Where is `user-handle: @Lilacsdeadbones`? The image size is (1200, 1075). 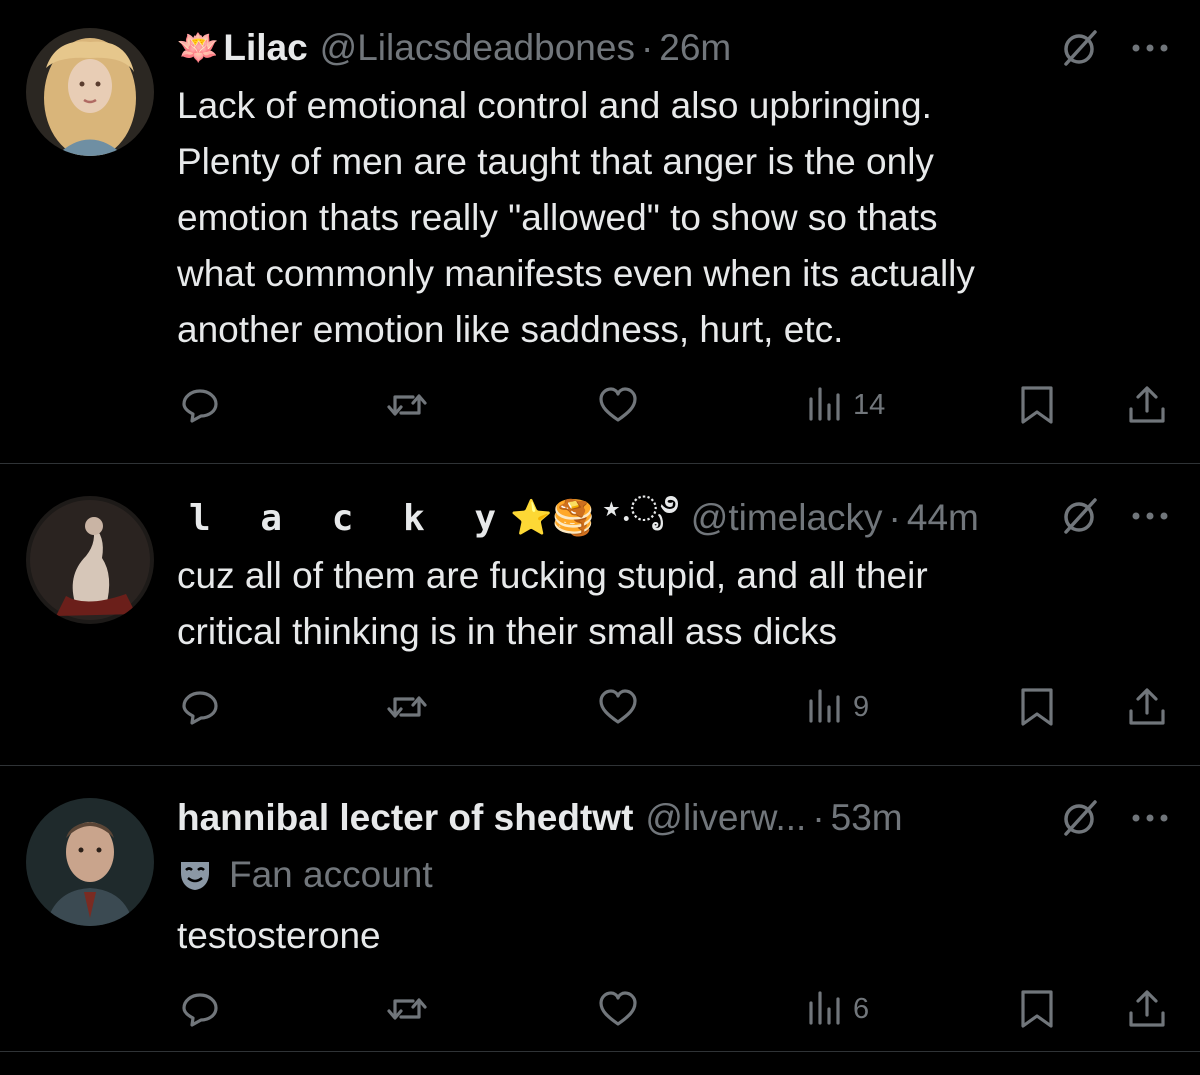
user-handle: @Lilacsdeadbones is located at coordinates (477, 48).